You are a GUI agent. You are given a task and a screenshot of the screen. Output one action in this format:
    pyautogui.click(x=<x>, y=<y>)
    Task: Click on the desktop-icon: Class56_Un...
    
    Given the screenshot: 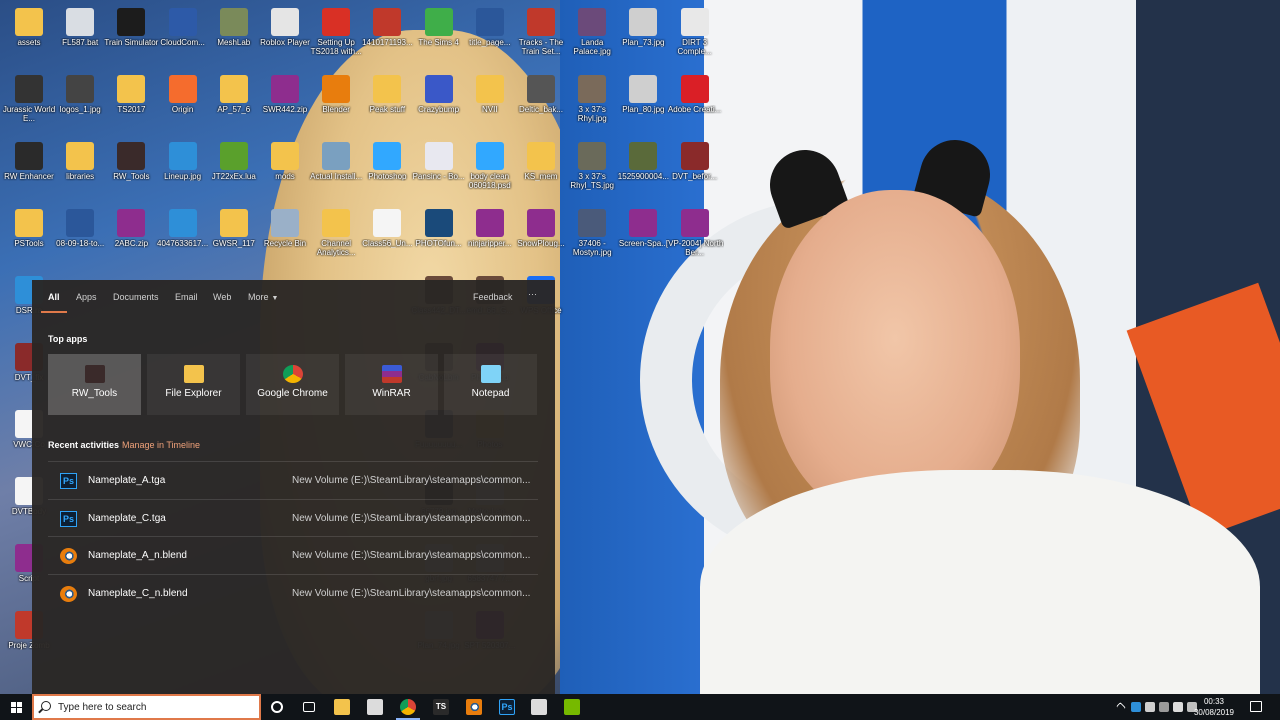 What is the action you would take?
    pyautogui.click(x=387, y=237)
    